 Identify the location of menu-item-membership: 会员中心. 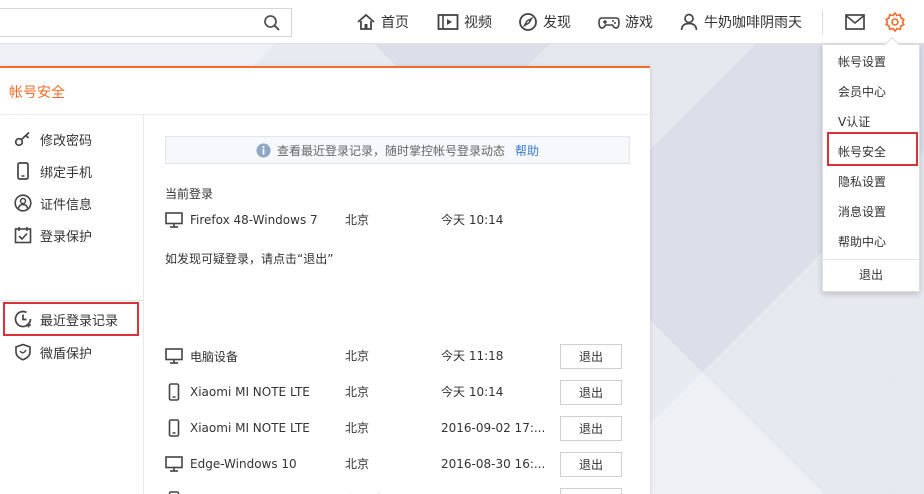
(862, 92).